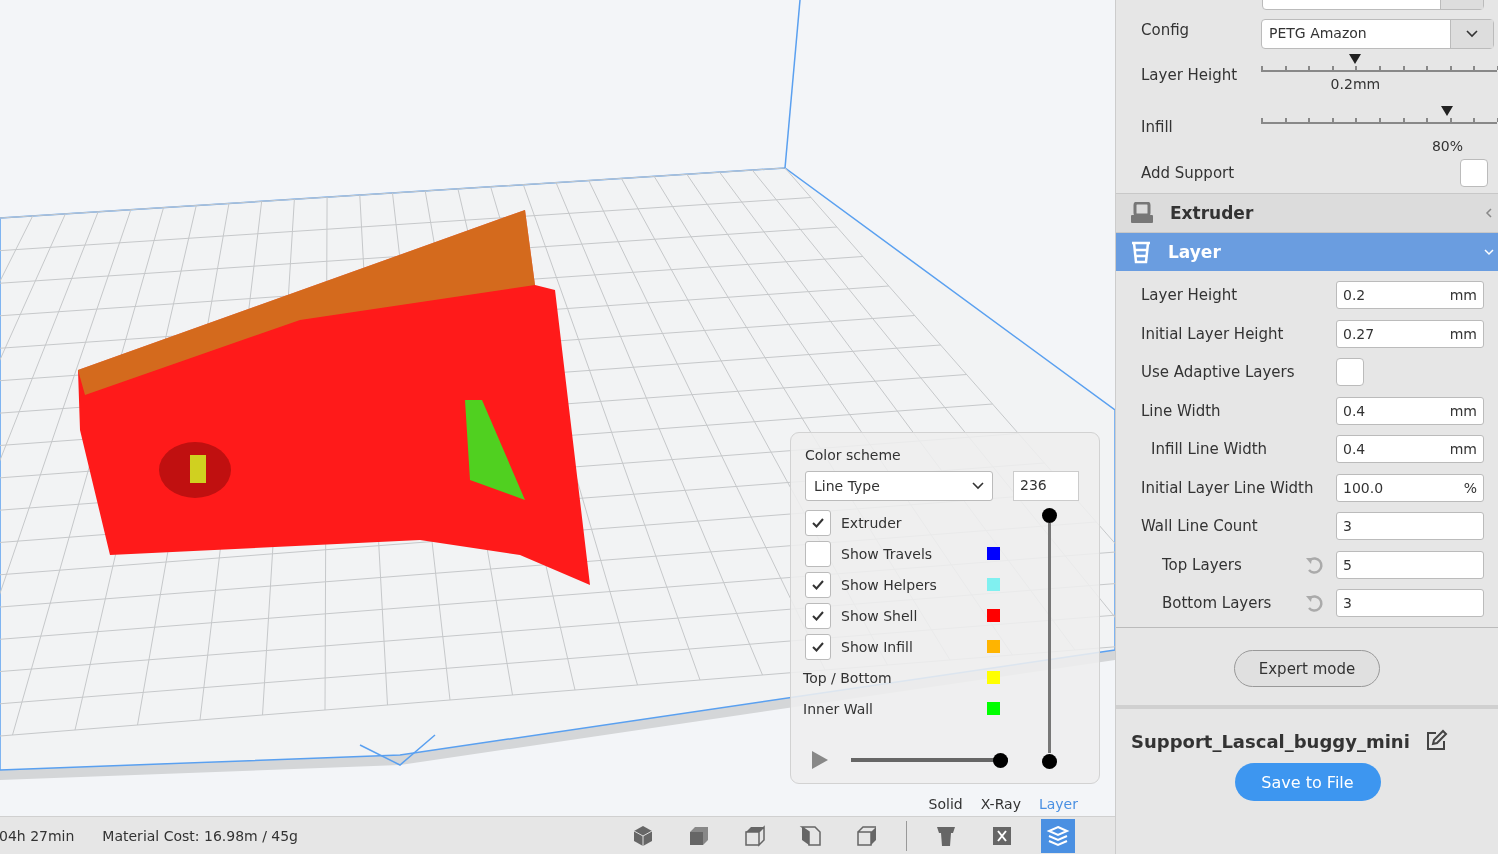  What do you see at coordinates (1307, 668) in the screenshot?
I see `expert-mode-button: Expert mode` at bounding box center [1307, 668].